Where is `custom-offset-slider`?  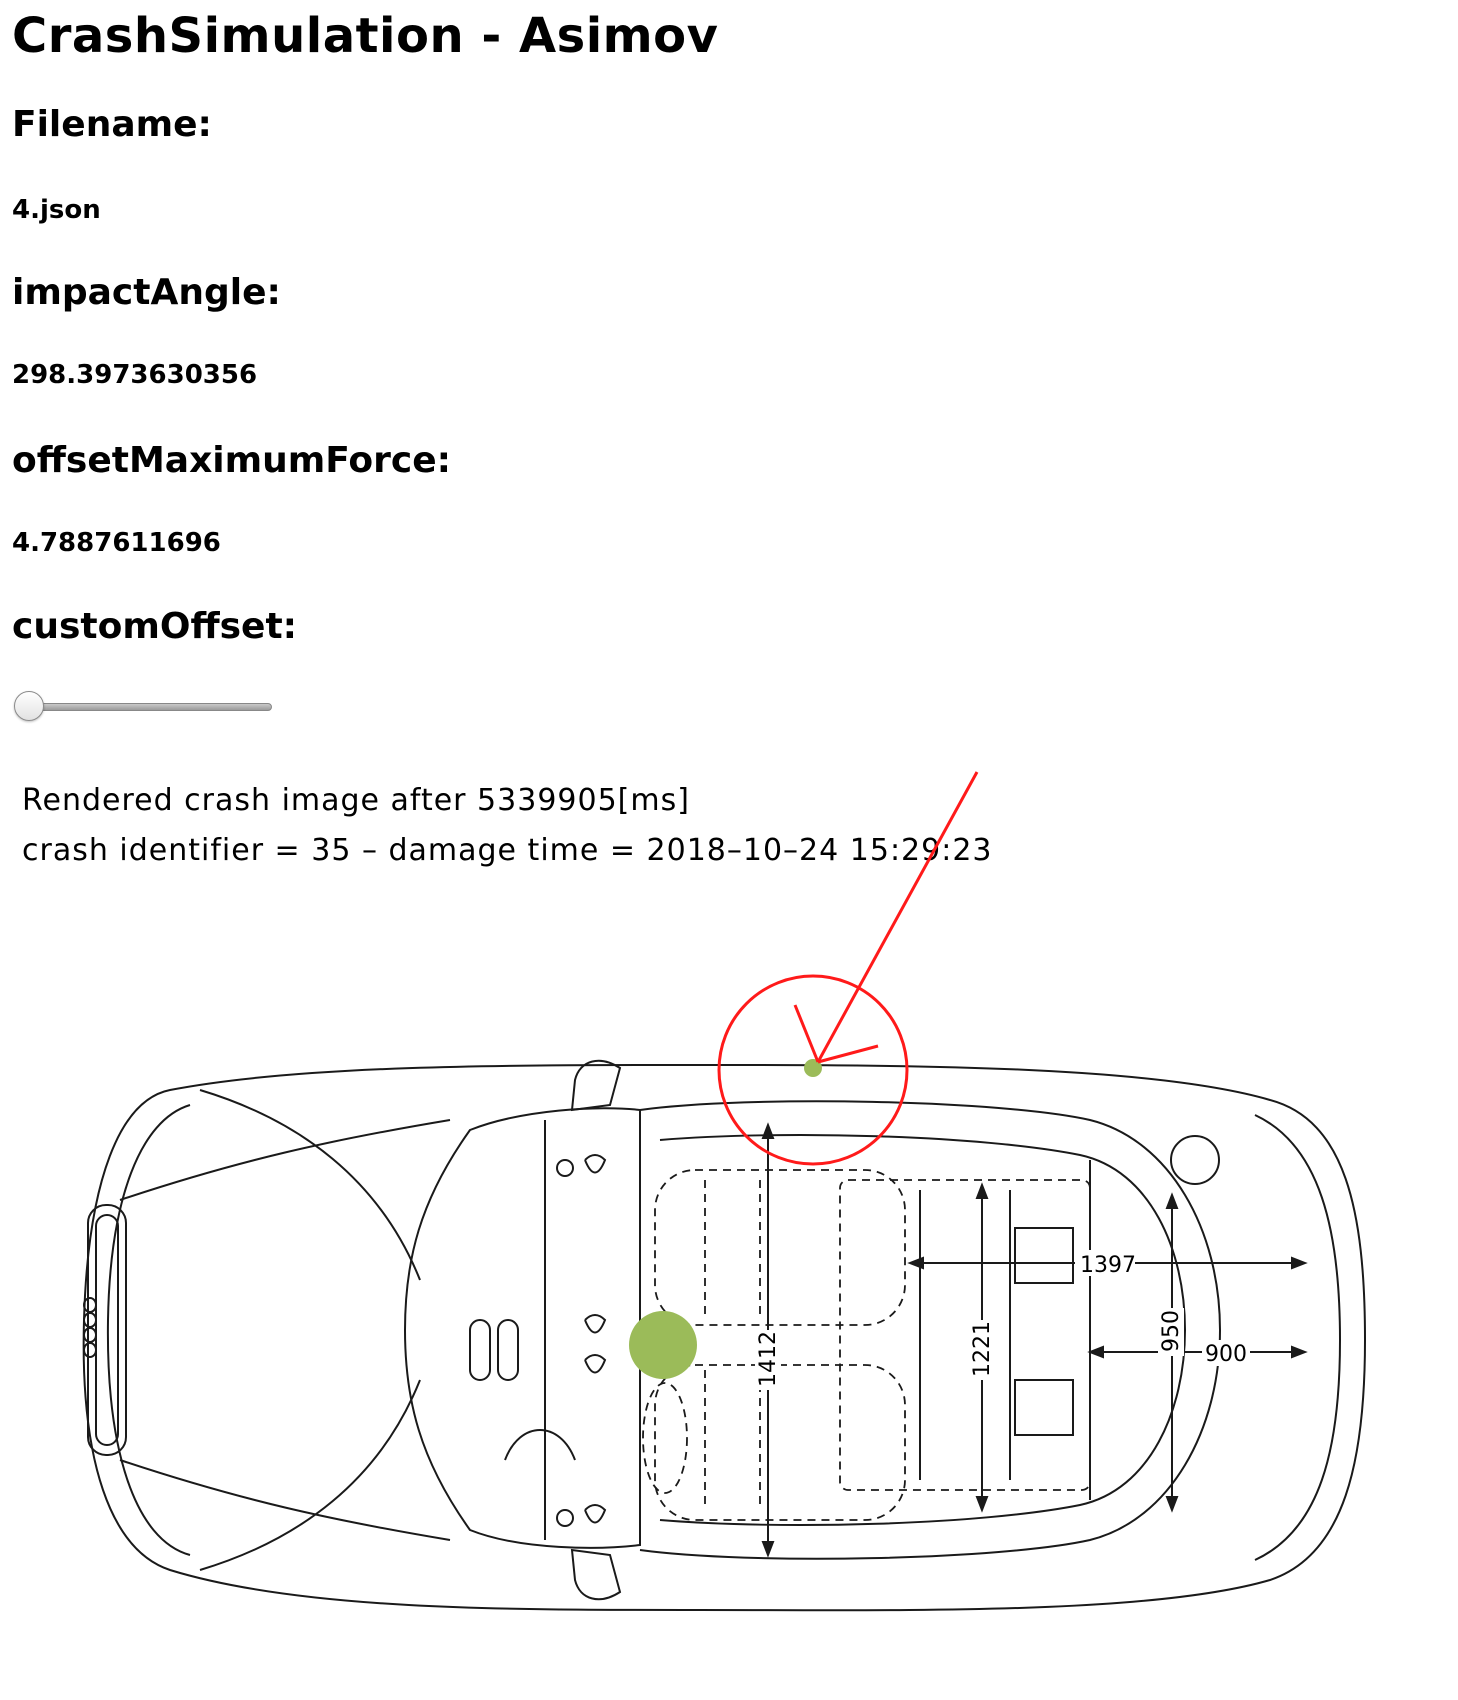 custom-offset-slider is located at coordinates (143, 705).